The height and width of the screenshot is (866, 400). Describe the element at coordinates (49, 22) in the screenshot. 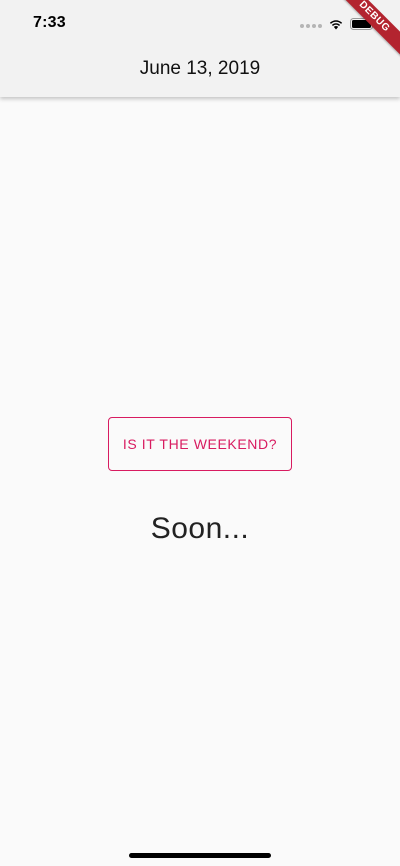

I see `status-time: 7:33` at that location.